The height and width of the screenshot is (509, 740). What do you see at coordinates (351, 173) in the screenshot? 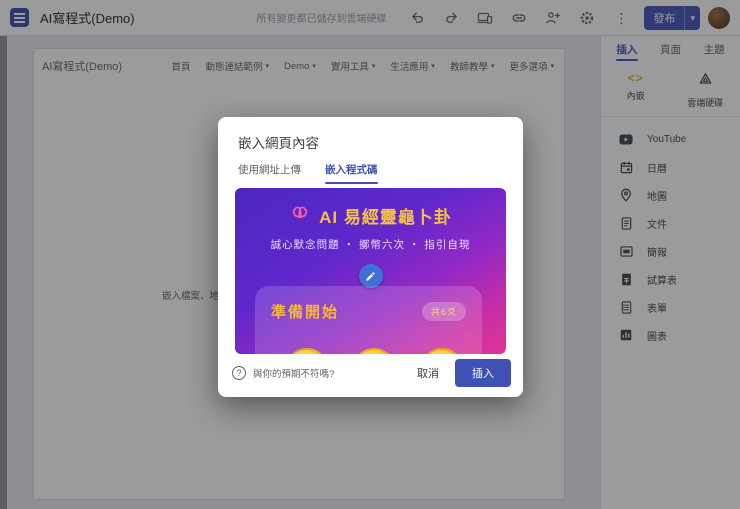
I see `tab-embed-code: 嵌入程式碼` at bounding box center [351, 173].